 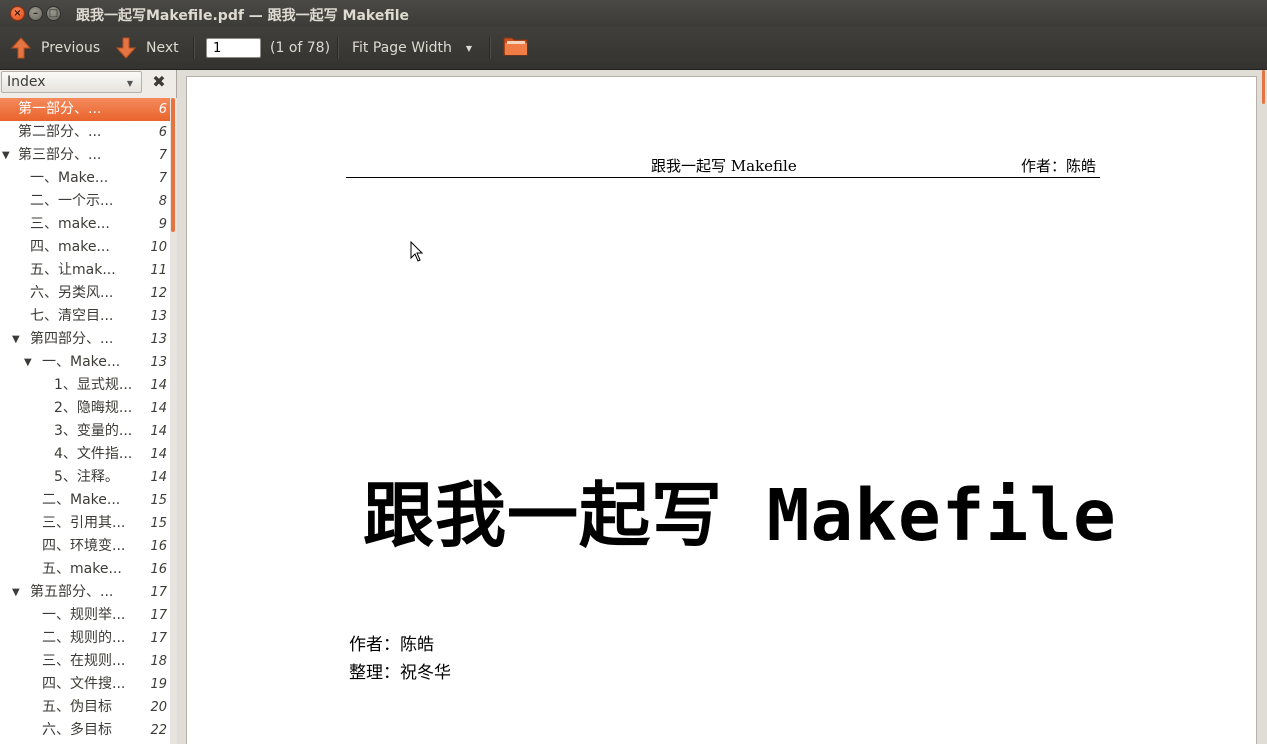 What do you see at coordinates (85, 339) in the screenshot?
I see `outline-item: ▼ 第四部分、... 13` at bounding box center [85, 339].